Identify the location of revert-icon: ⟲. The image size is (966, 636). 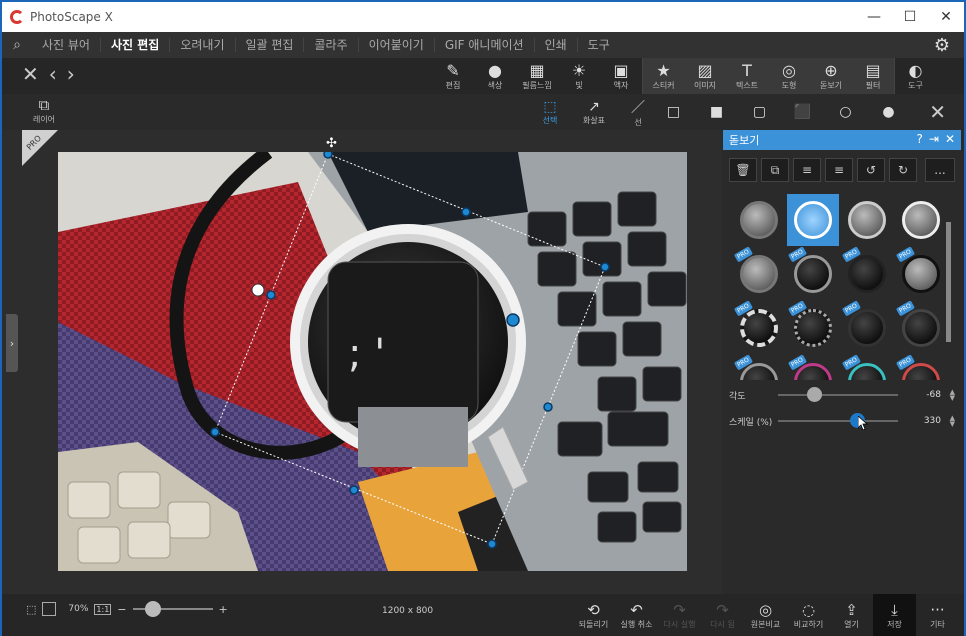
(593, 609).